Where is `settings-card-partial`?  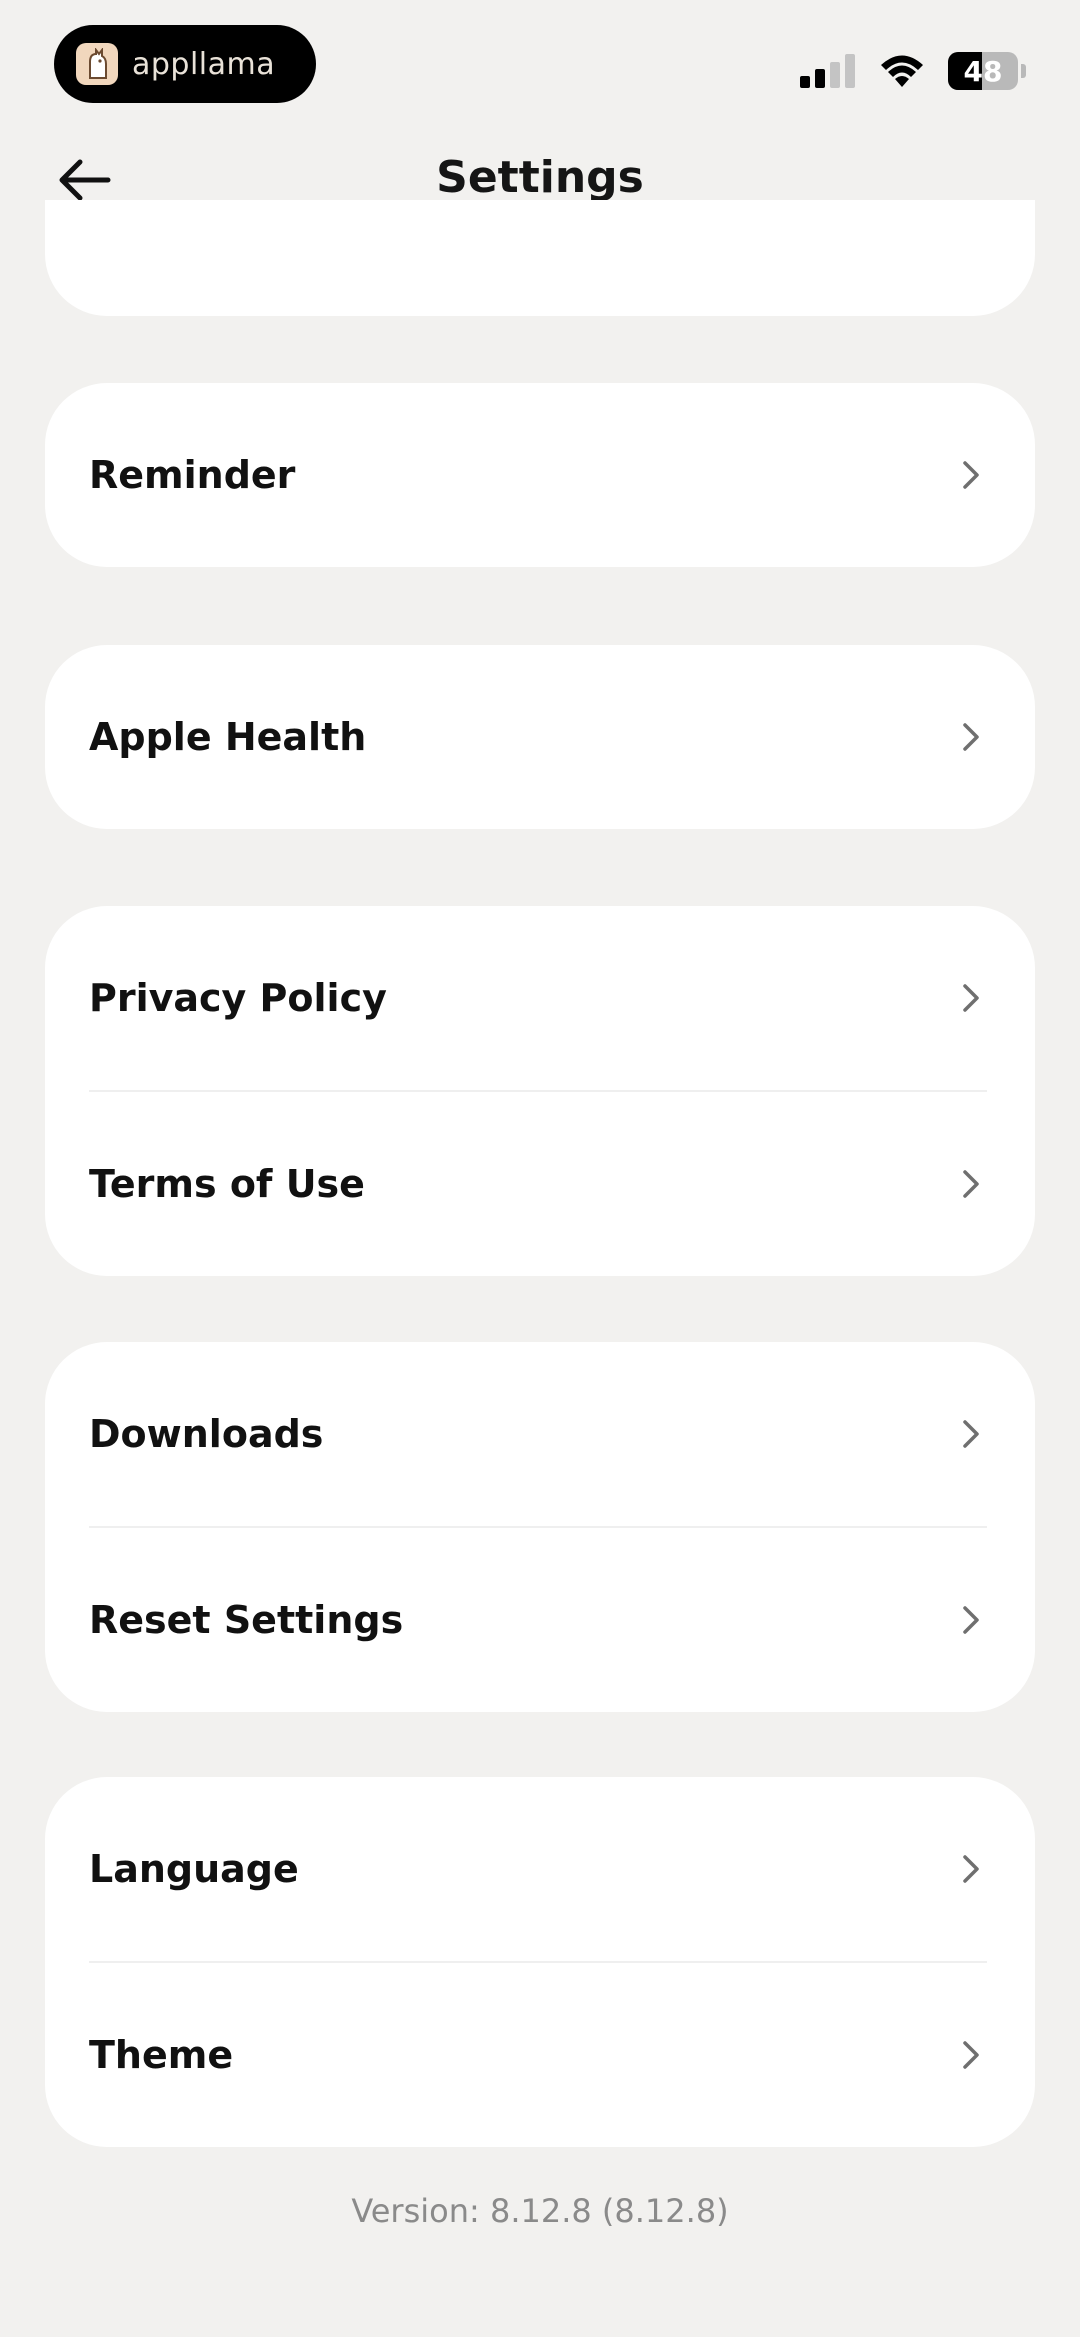
settings-card-partial is located at coordinates (540, 258).